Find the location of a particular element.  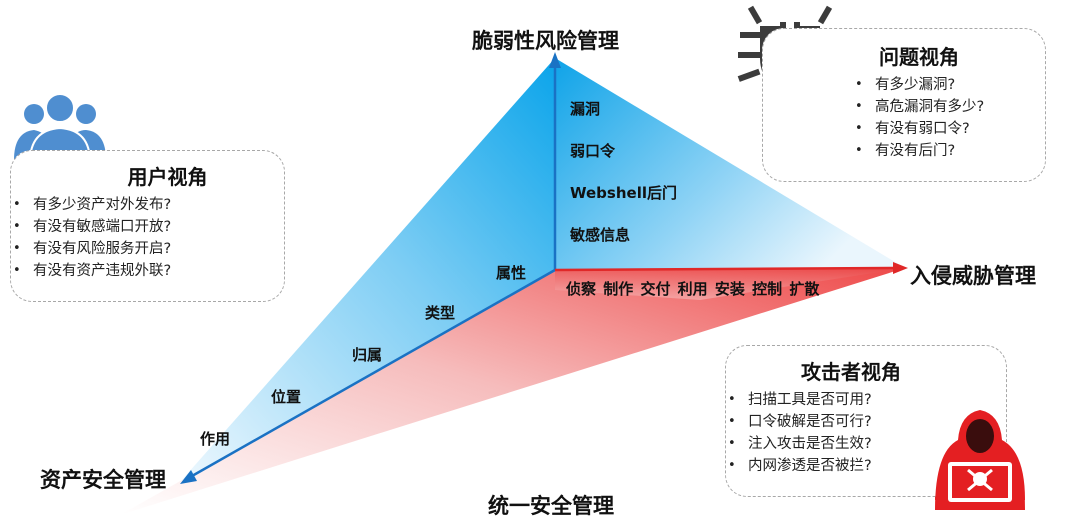

vuln-risk-axis-title: 脆弱性风险管理 is located at coordinates (545, 41).